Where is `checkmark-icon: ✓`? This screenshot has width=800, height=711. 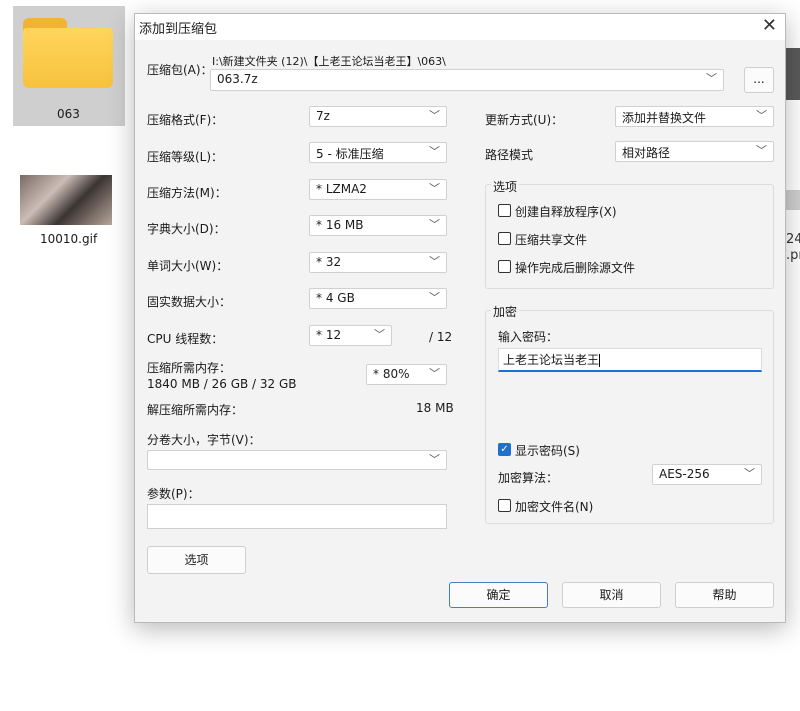 checkmark-icon: ✓ is located at coordinates (504, 449).